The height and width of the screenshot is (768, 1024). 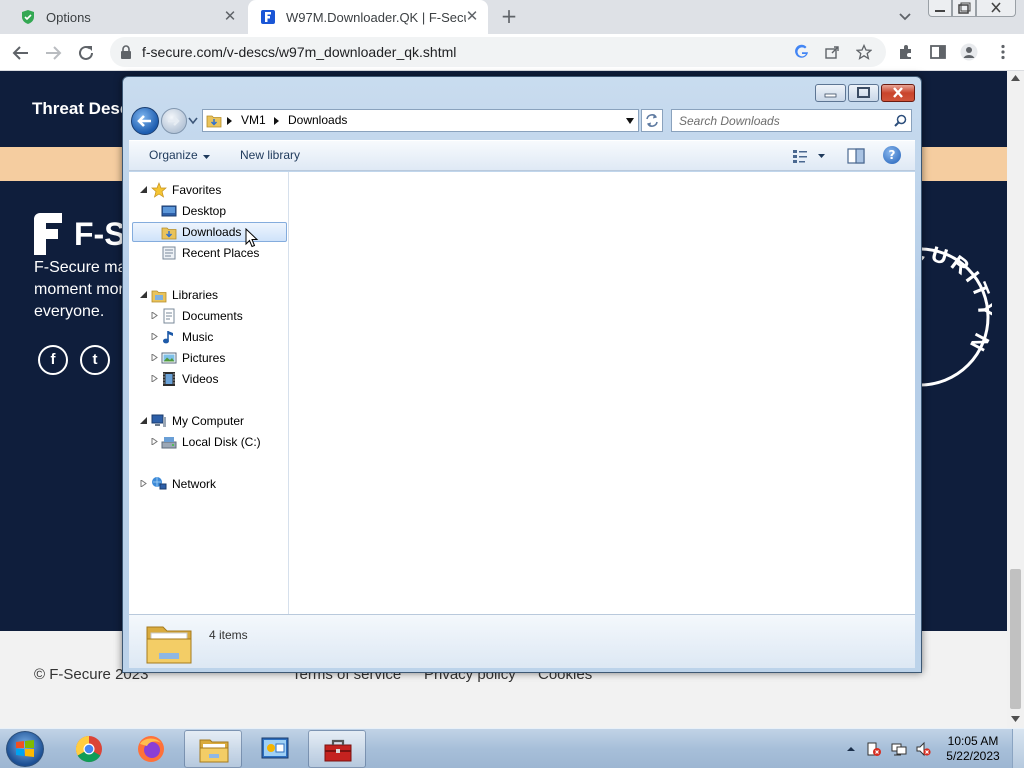 I want to click on extensions-puzzle-icon, so click(x=906, y=52).